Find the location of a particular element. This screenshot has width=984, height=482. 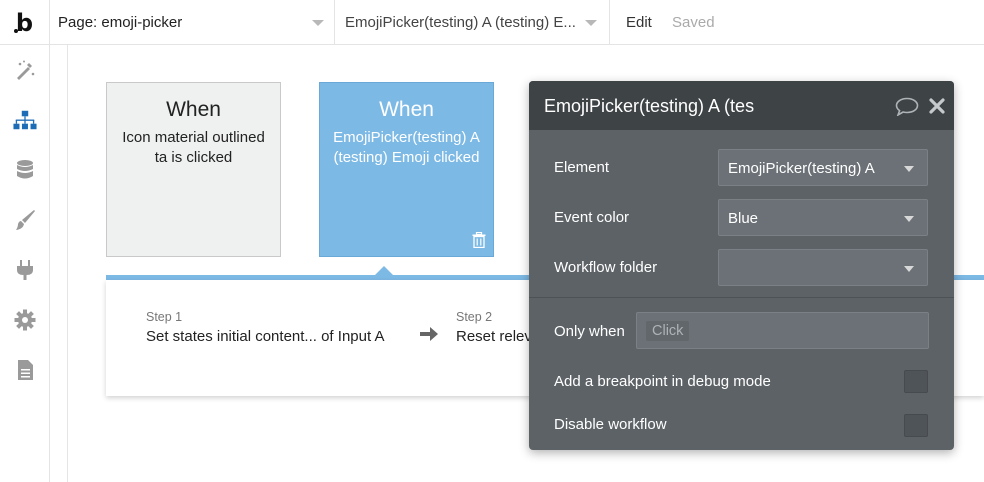

step-card: Step 2 Reset relev is located at coordinates (494, 327).